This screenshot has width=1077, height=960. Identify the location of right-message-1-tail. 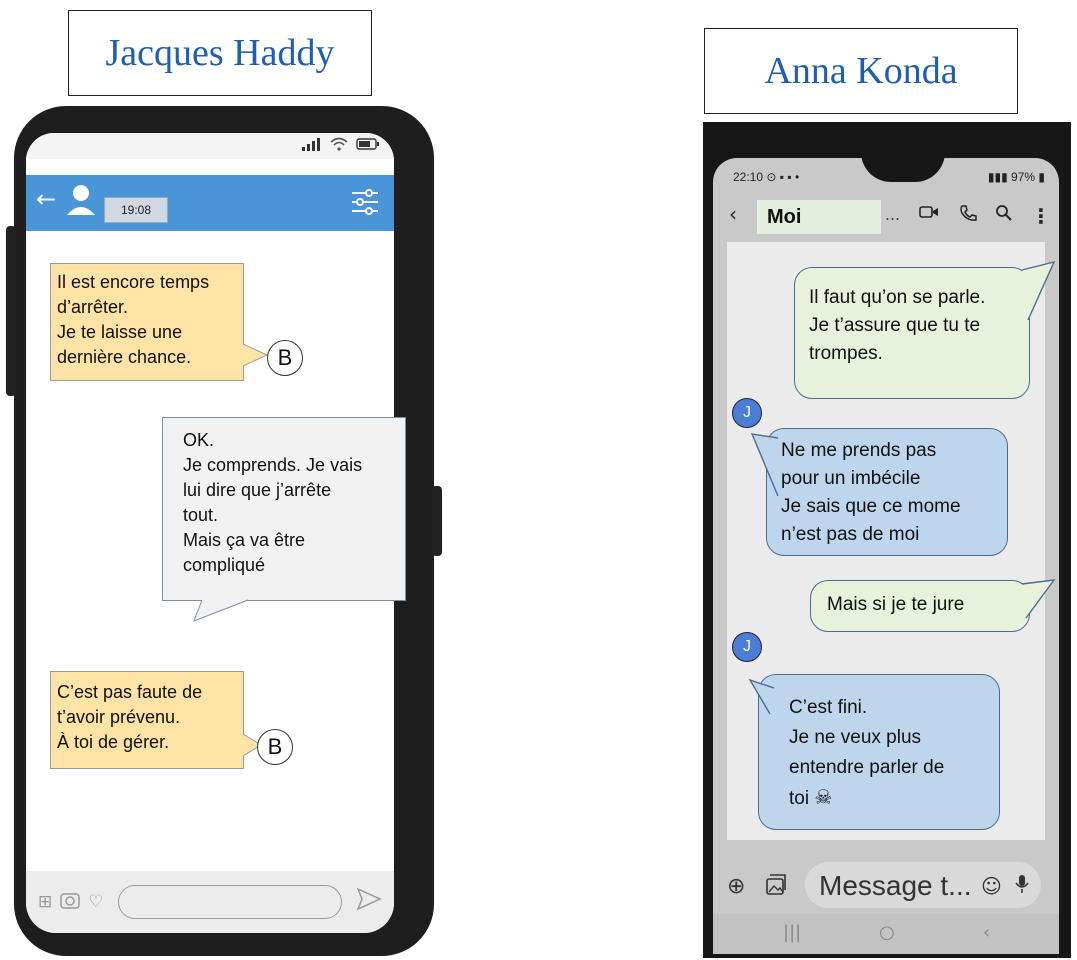
(1038, 290).